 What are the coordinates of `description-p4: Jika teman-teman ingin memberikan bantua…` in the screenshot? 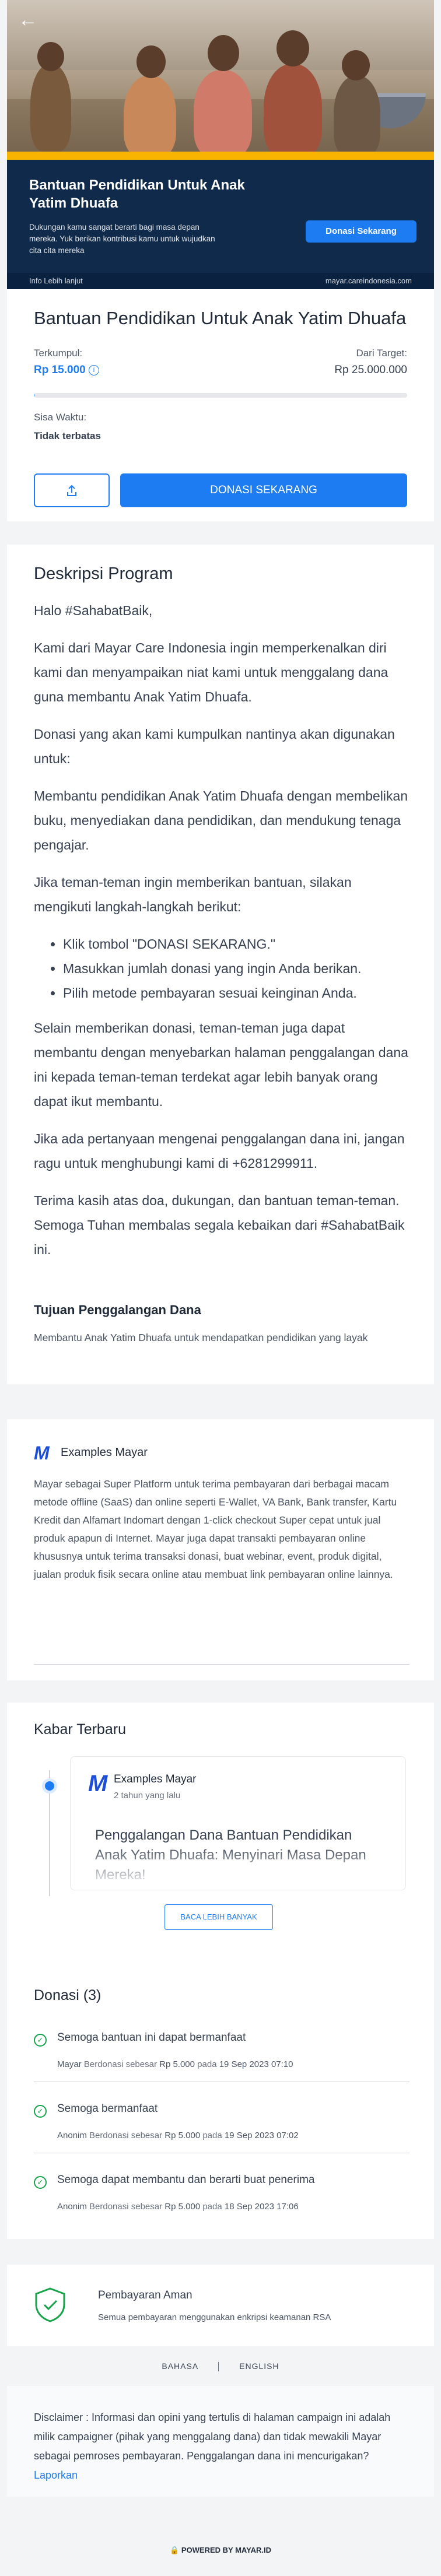 It's located at (193, 894).